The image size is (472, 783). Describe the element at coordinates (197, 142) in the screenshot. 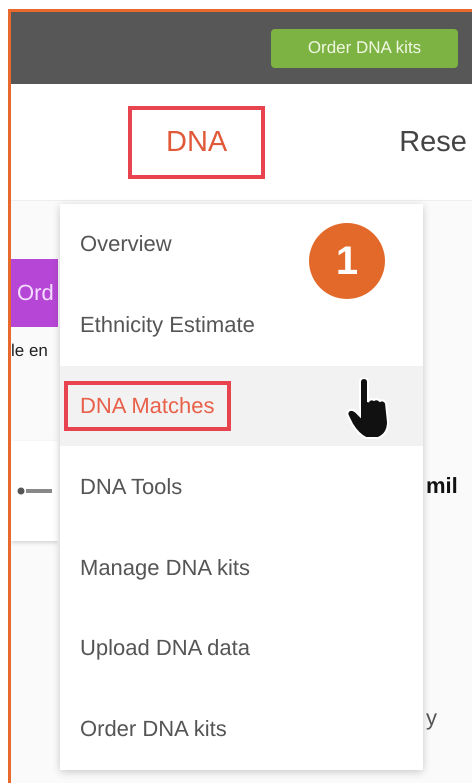

I see `nav-tab: DNA` at that location.